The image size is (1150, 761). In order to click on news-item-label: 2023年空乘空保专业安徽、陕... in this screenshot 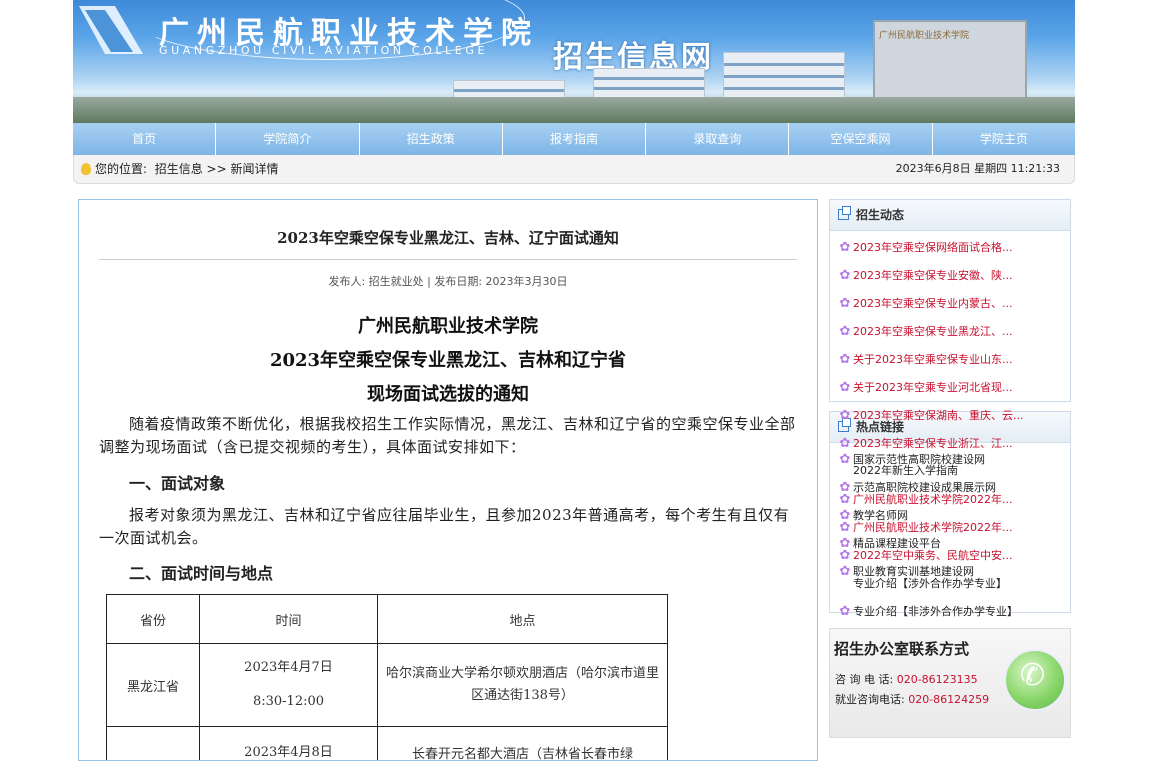, I will do `click(932, 275)`.